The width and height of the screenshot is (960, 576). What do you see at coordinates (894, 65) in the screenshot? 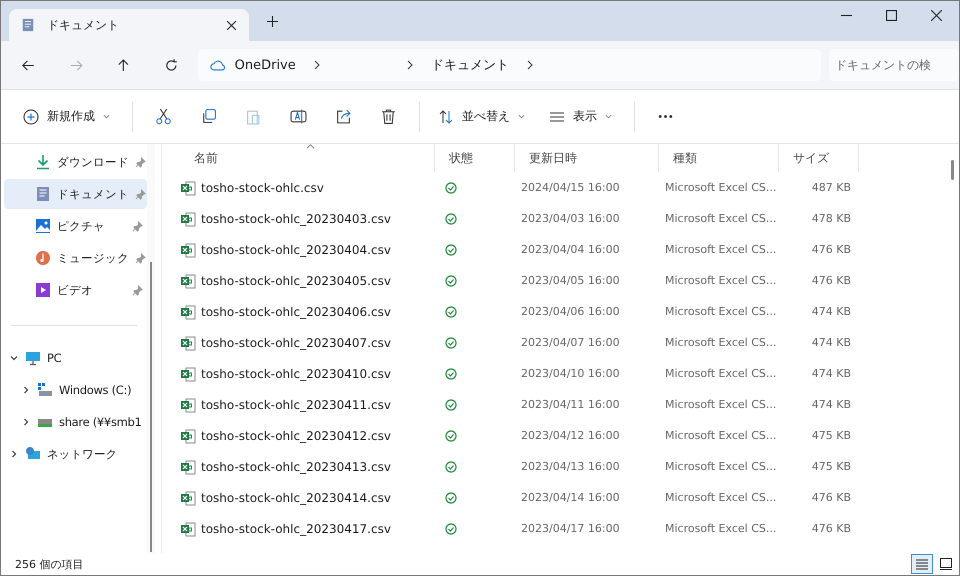
I see `search-field: ドキュメントの検` at bounding box center [894, 65].